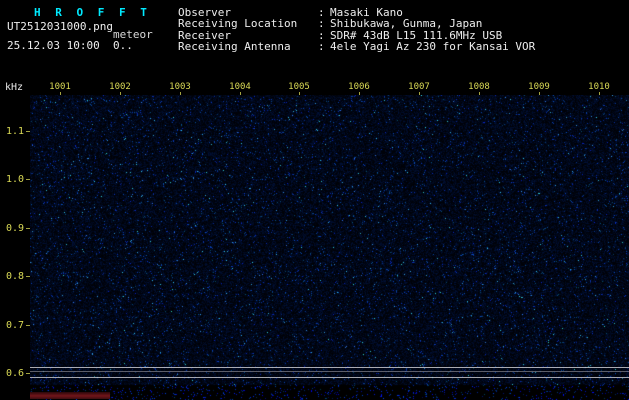 The height and width of the screenshot is (400, 629). I want to click on time-tick-label: 1005, so click(299, 87).